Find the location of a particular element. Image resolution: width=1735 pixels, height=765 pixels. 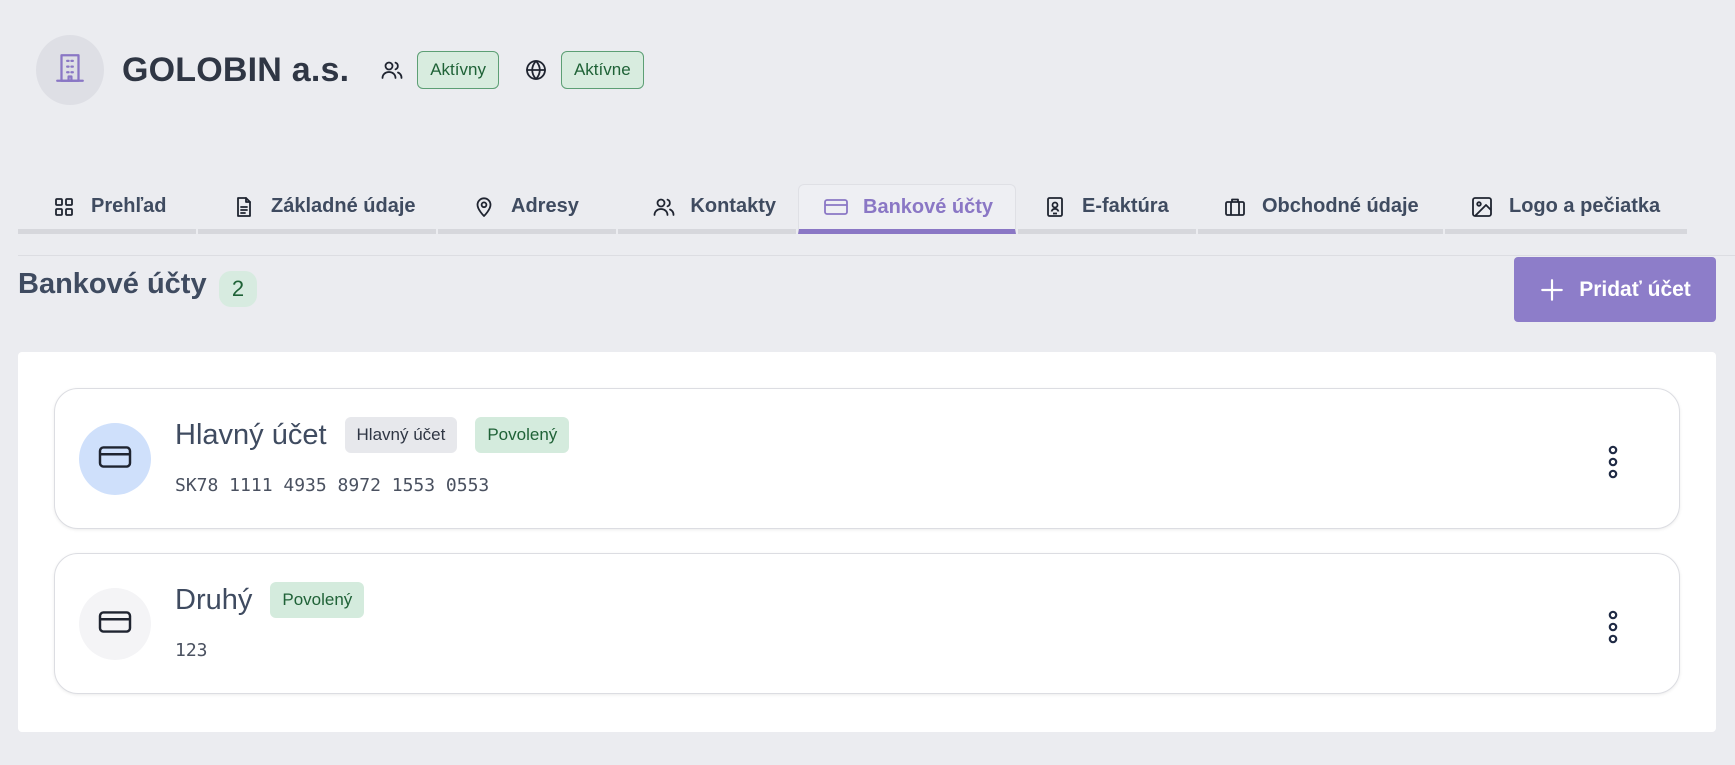

tab-obchodne-udaje: Obchodné údaje is located at coordinates (1320, 209).